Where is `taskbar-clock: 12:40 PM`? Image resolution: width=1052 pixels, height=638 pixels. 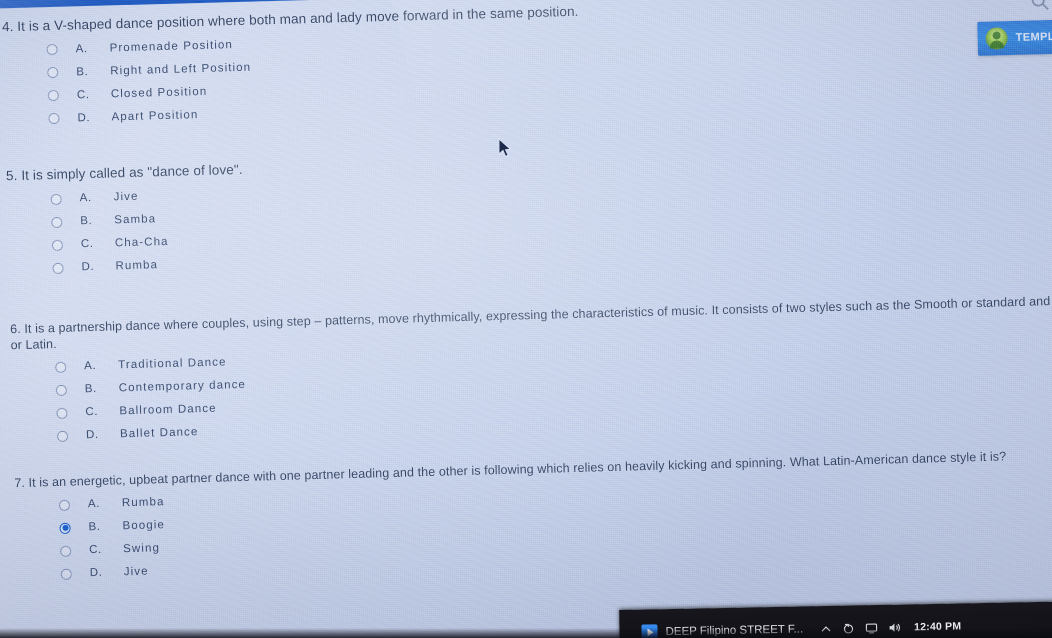
taskbar-clock: 12:40 PM is located at coordinates (937, 626).